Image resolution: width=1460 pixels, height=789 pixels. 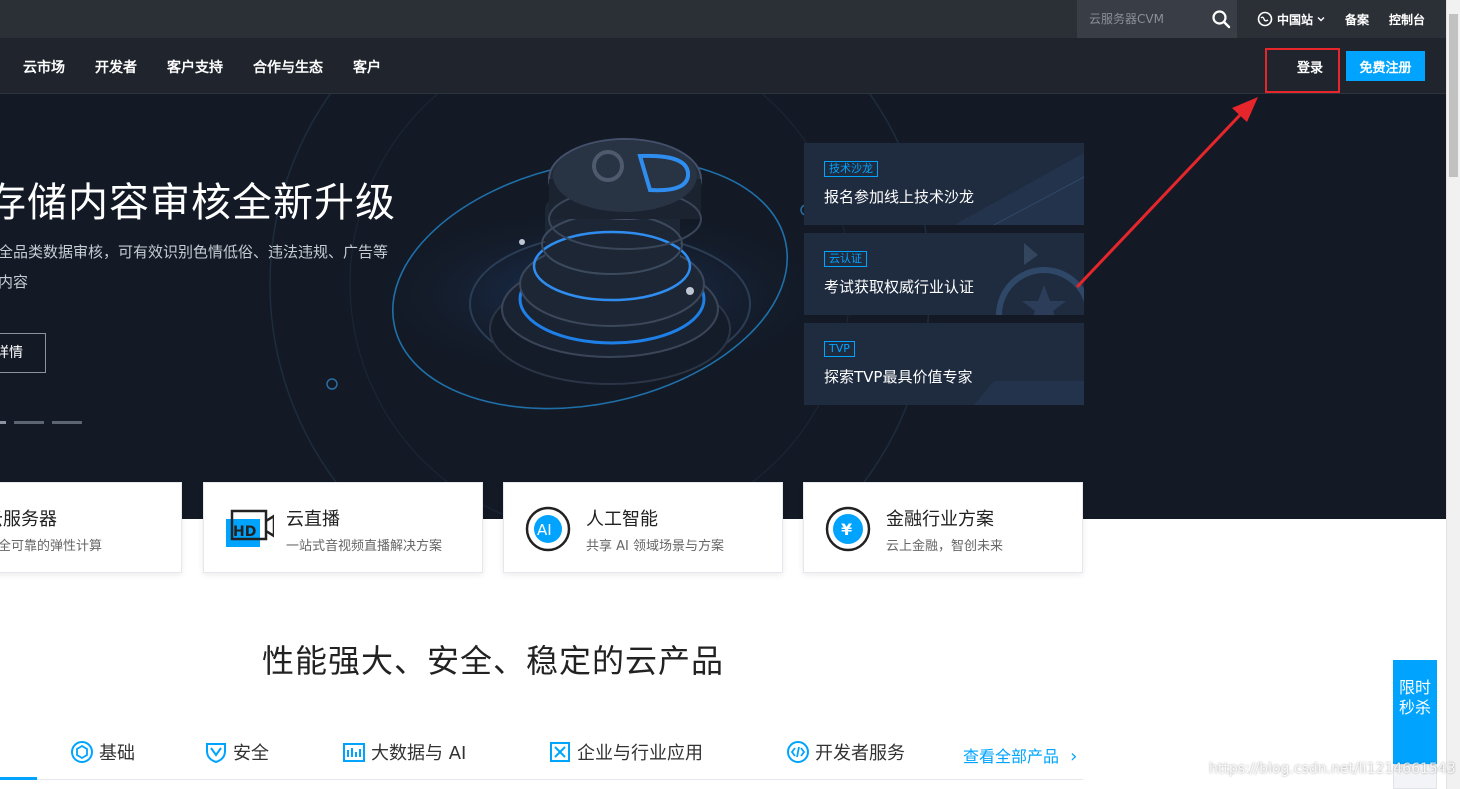 What do you see at coordinates (91, 527) in the screenshot?
I see `card-cloud-server: 云服务器 安全可靠的弹性计算` at bounding box center [91, 527].